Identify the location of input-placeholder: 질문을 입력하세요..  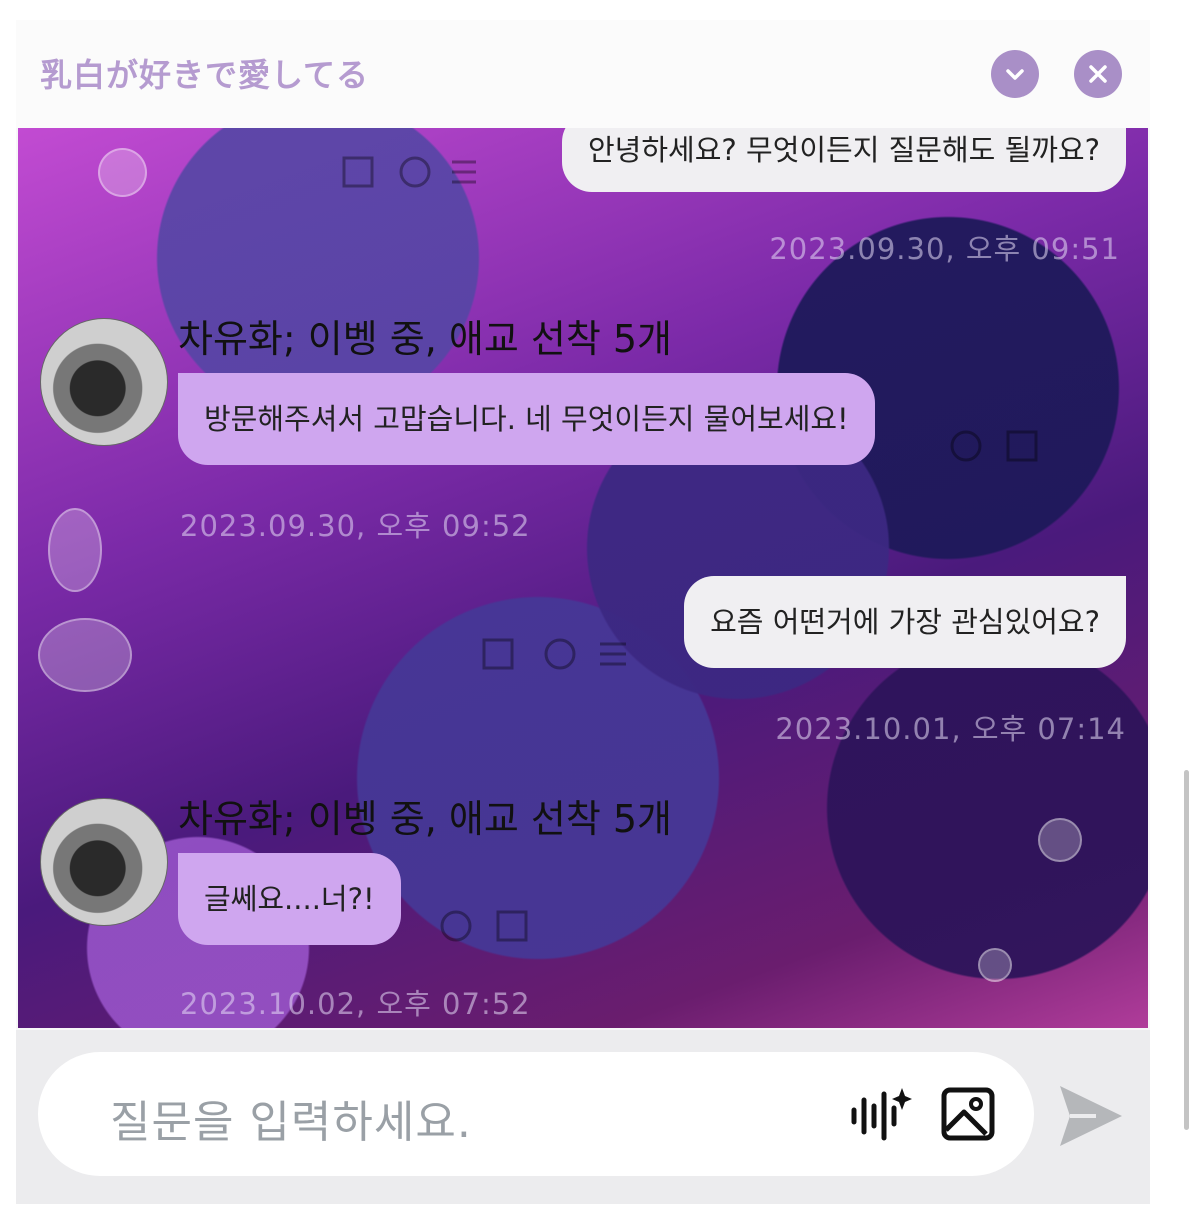
(291, 1122).